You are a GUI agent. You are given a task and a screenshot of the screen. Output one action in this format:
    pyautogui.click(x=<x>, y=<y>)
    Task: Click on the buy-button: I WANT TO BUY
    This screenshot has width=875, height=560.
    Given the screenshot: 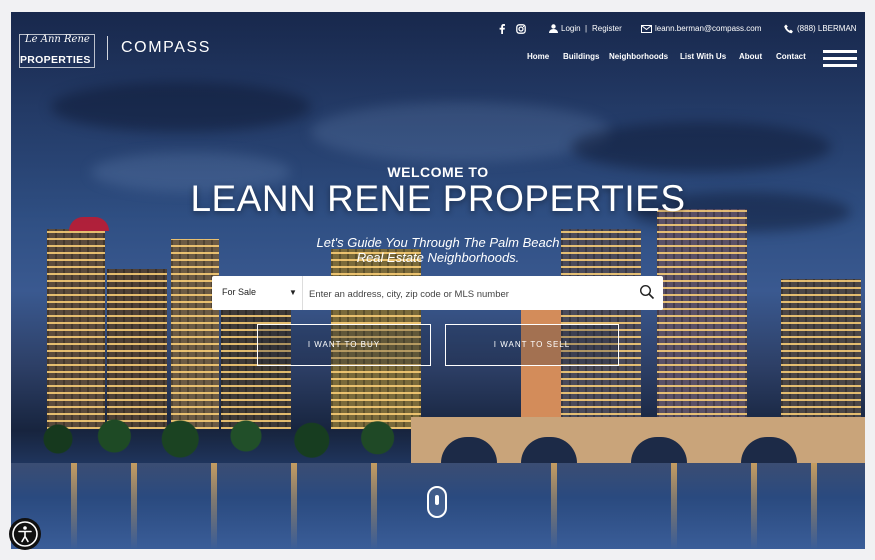 What is the action you would take?
    pyautogui.click(x=344, y=345)
    